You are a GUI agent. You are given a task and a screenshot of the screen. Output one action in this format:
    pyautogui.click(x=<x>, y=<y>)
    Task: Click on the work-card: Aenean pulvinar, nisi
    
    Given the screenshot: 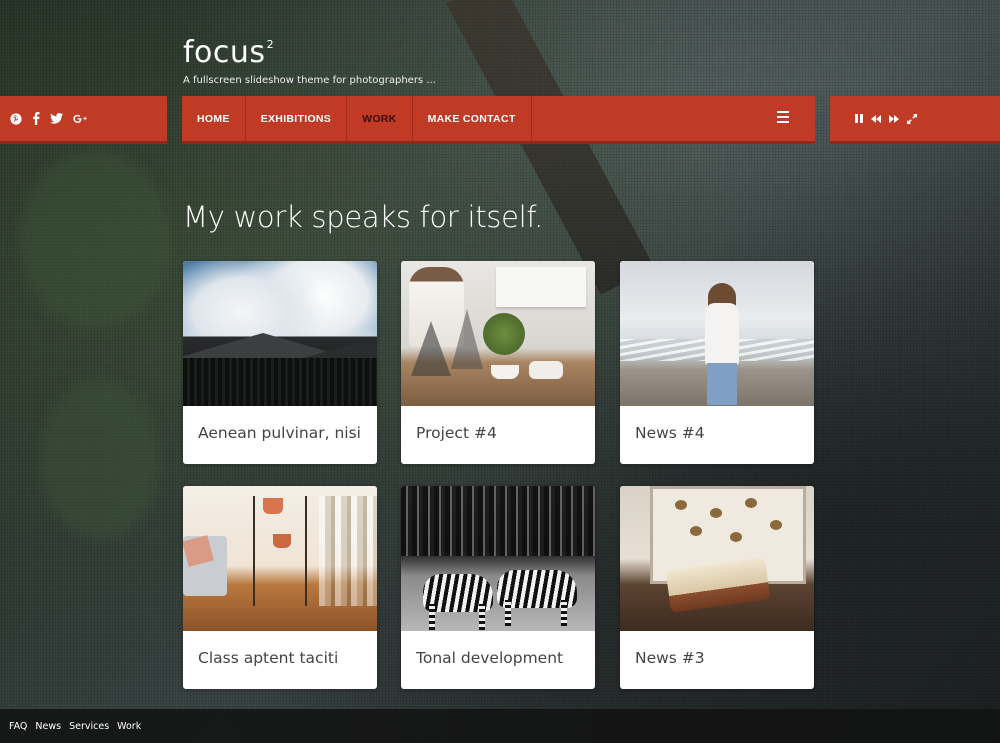 What is the action you would take?
    pyautogui.click(x=280, y=362)
    